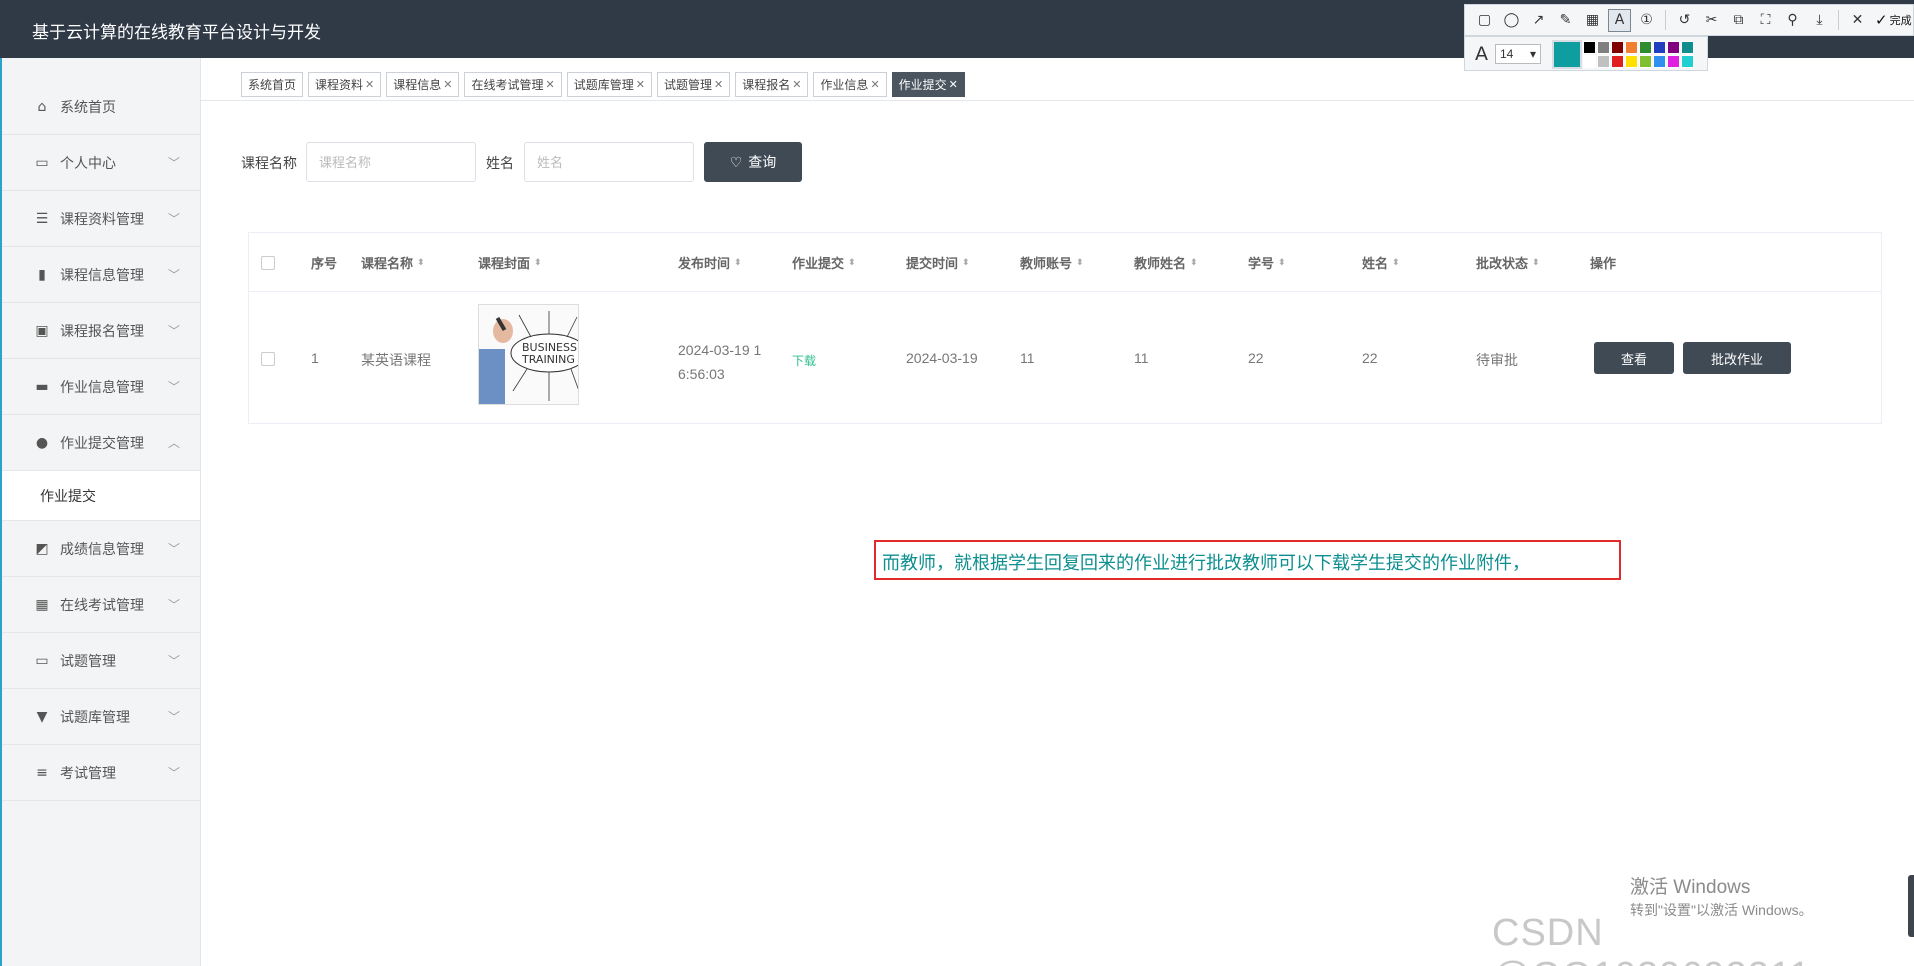  Describe the element at coordinates (101, 387) in the screenshot. I see `sidebar-item-5: ▬ 作业信息管理 ﹀` at that location.